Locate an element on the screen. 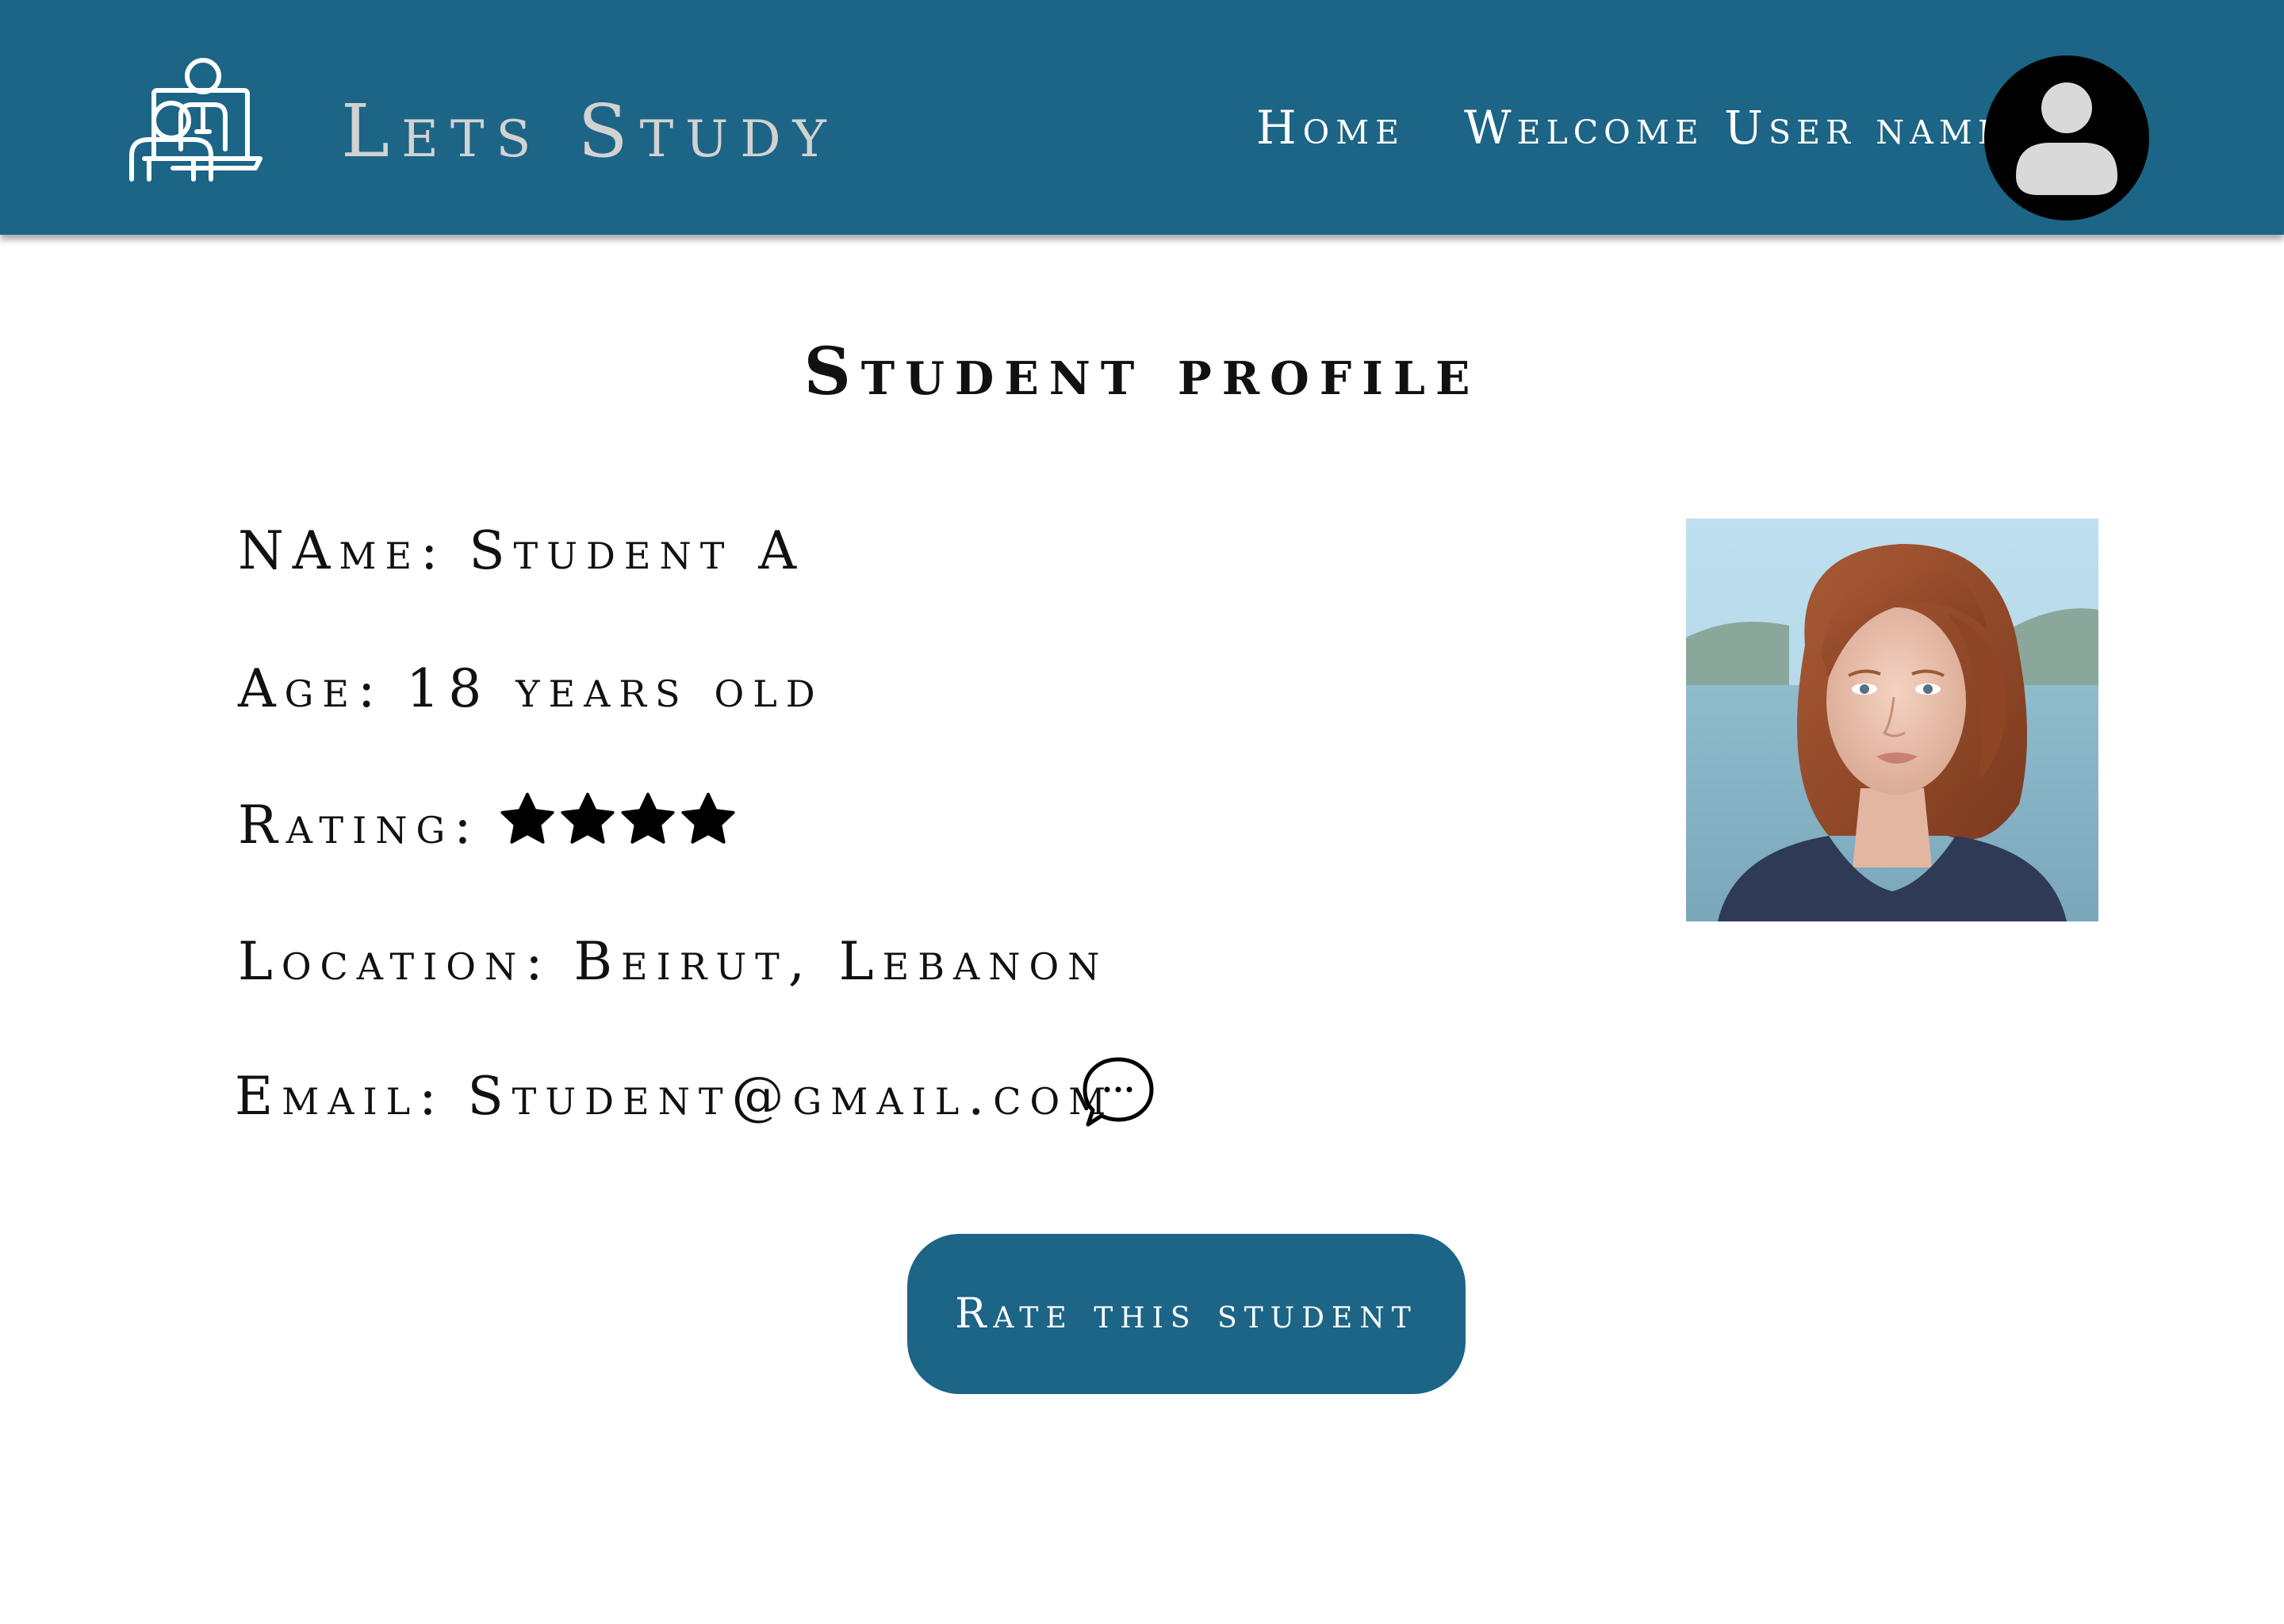 This screenshot has height=1624, width=2284. location-value: Beirut, Lebanon is located at coordinates (841, 961).